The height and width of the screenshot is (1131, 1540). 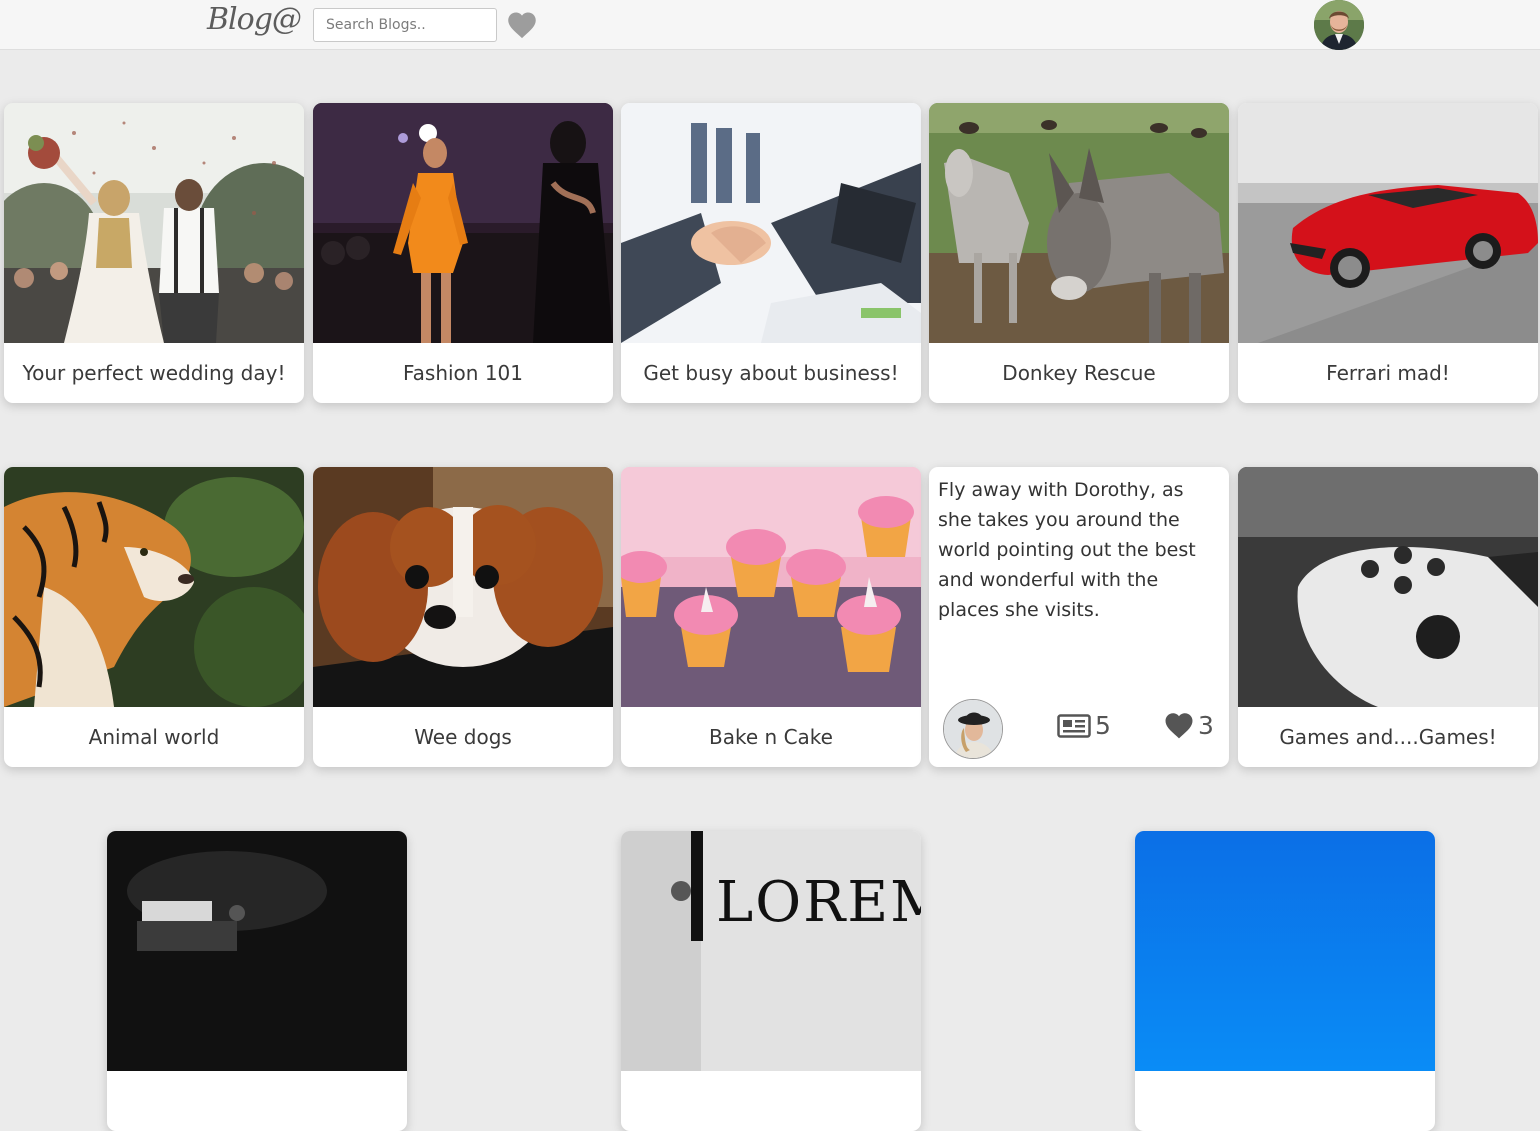 What do you see at coordinates (770, 25) in the screenshot?
I see `top-navigation-bar: Blog@` at bounding box center [770, 25].